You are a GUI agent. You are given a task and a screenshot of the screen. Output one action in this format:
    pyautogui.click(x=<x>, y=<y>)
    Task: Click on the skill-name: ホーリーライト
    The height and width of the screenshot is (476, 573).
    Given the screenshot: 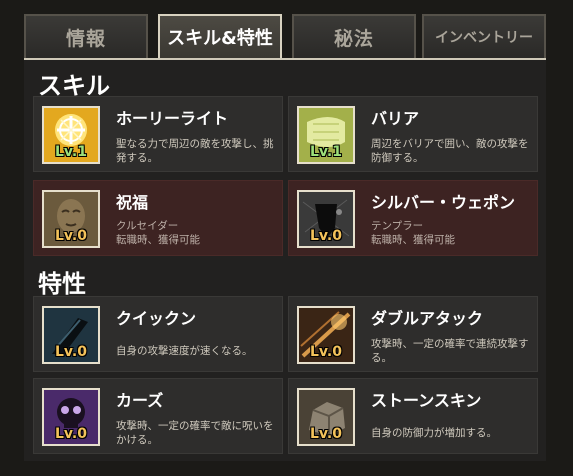 What is the action you would take?
    pyautogui.click(x=172, y=118)
    